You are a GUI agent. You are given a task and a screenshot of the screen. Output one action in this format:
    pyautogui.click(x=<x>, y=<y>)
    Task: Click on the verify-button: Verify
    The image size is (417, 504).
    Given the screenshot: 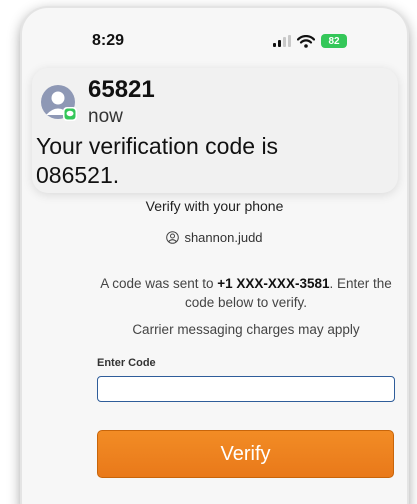 What is the action you would take?
    pyautogui.click(x=245, y=454)
    